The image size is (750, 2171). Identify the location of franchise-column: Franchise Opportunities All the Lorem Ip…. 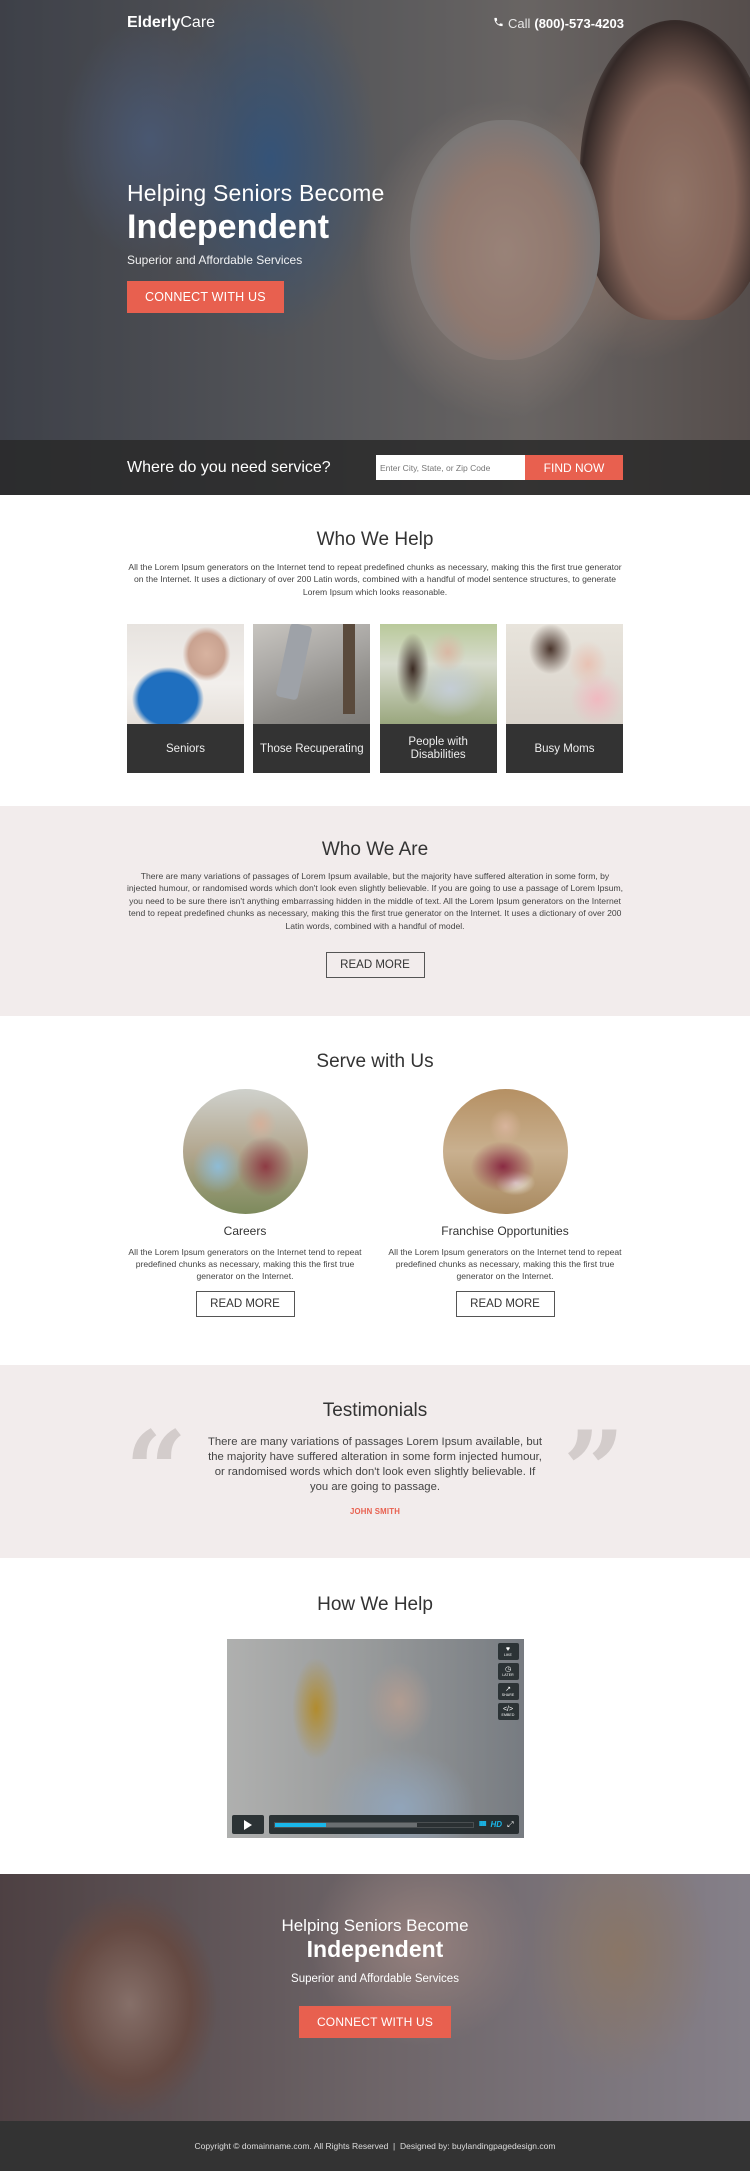
(505, 1203).